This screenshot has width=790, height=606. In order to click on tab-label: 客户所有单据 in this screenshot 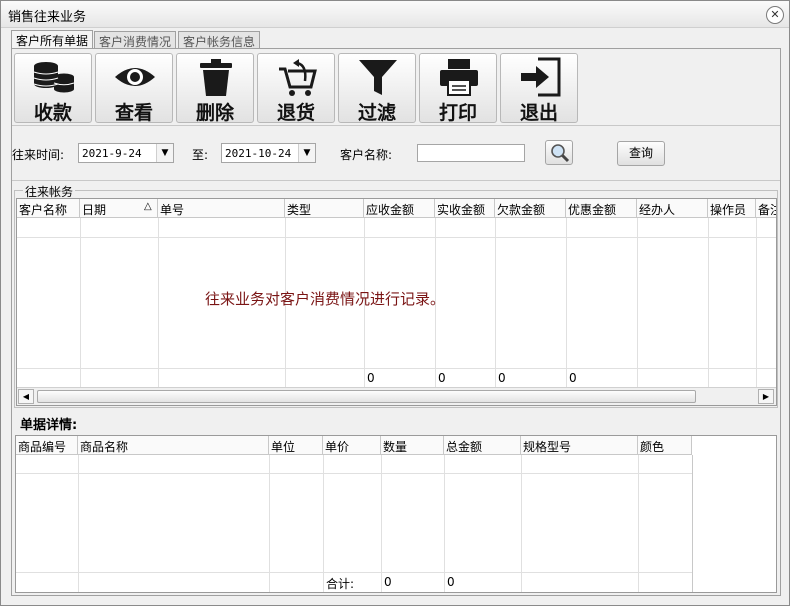, I will do `click(52, 41)`.